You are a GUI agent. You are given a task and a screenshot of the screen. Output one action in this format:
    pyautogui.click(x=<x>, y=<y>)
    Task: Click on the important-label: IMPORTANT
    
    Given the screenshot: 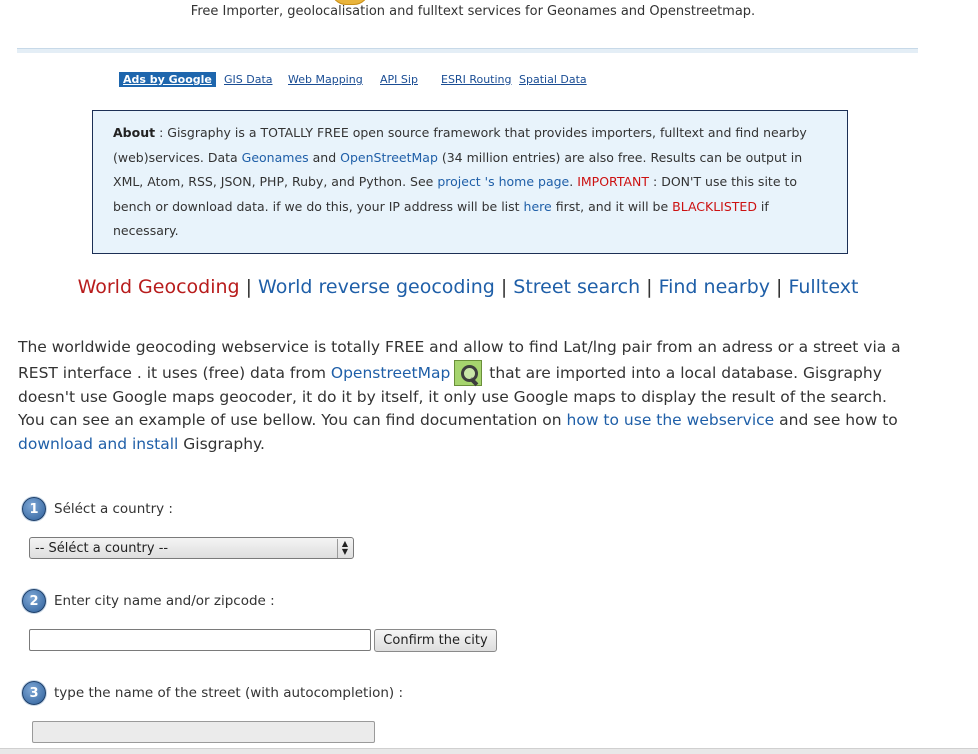 What is the action you would take?
    pyautogui.click(x=613, y=181)
    